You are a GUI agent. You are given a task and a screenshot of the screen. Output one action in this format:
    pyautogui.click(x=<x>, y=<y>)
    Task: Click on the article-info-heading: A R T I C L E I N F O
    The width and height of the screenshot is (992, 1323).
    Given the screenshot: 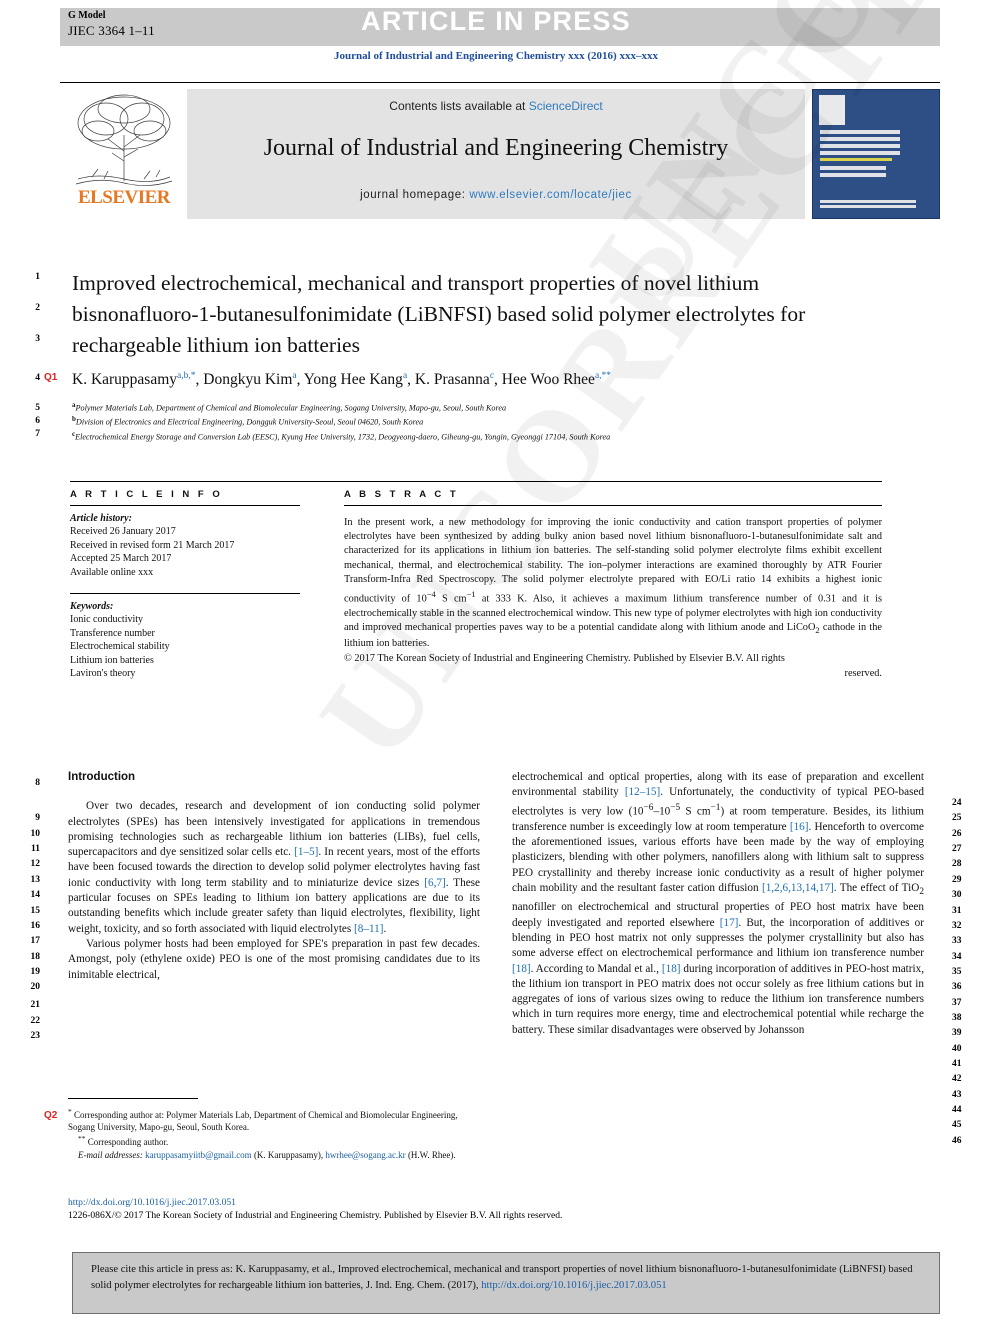 What is the action you would take?
    pyautogui.click(x=146, y=494)
    